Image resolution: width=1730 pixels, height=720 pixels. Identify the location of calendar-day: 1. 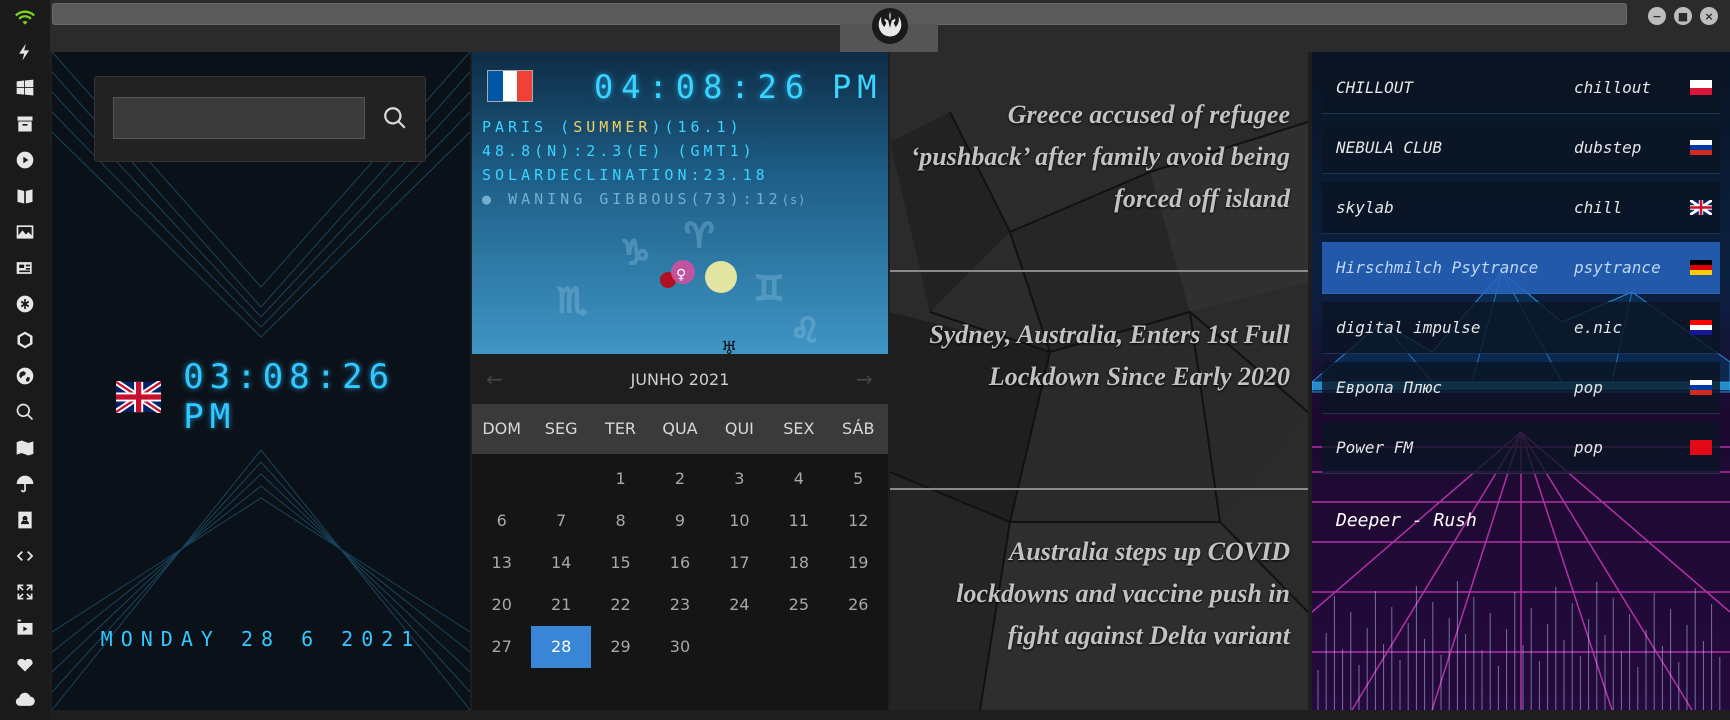
(620, 479).